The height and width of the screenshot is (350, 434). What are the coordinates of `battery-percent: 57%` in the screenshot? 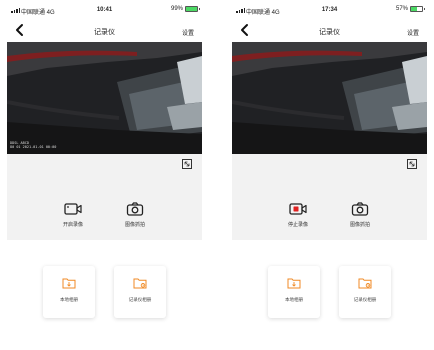 It's located at (401, 9).